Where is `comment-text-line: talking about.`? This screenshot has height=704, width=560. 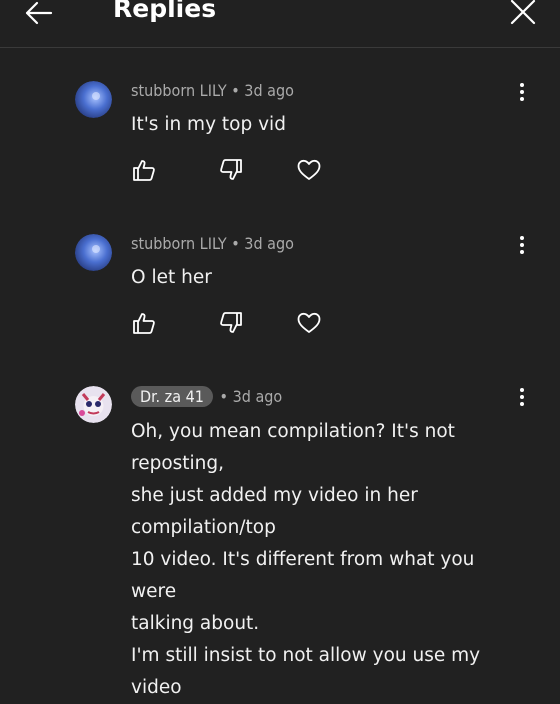
comment-text-line: talking about. is located at coordinates (195, 623).